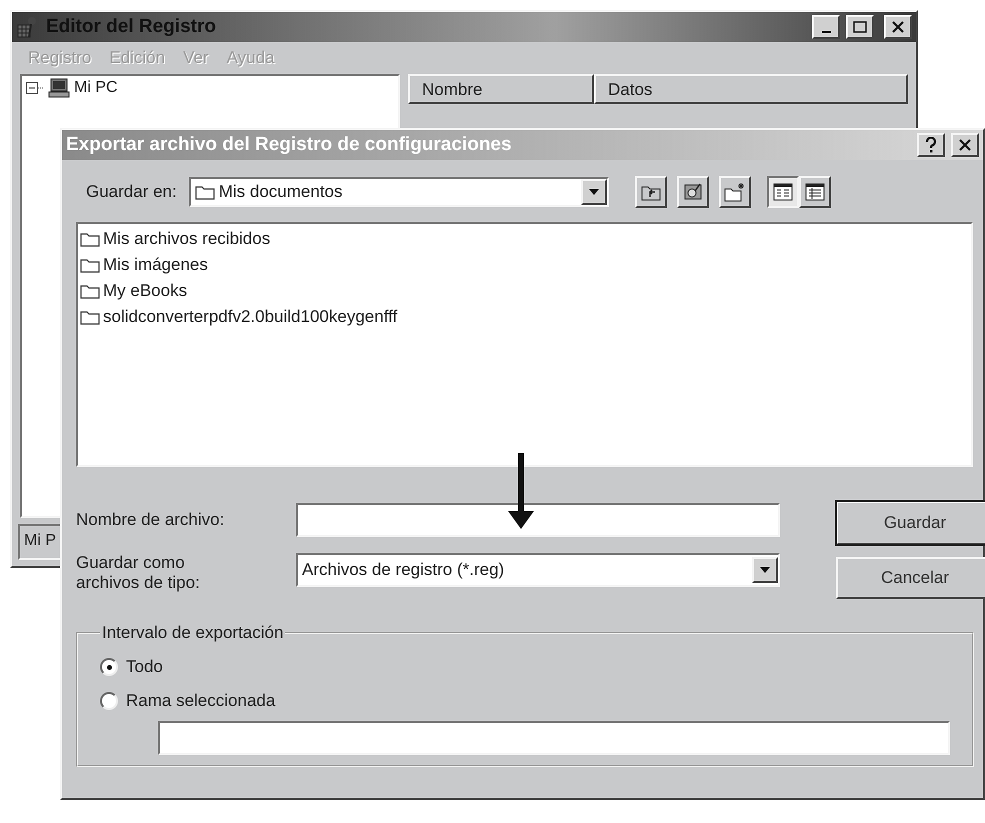  What do you see at coordinates (735, 192) in the screenshot?
I see `new-folder-icon` at bounding box center [735, 192].